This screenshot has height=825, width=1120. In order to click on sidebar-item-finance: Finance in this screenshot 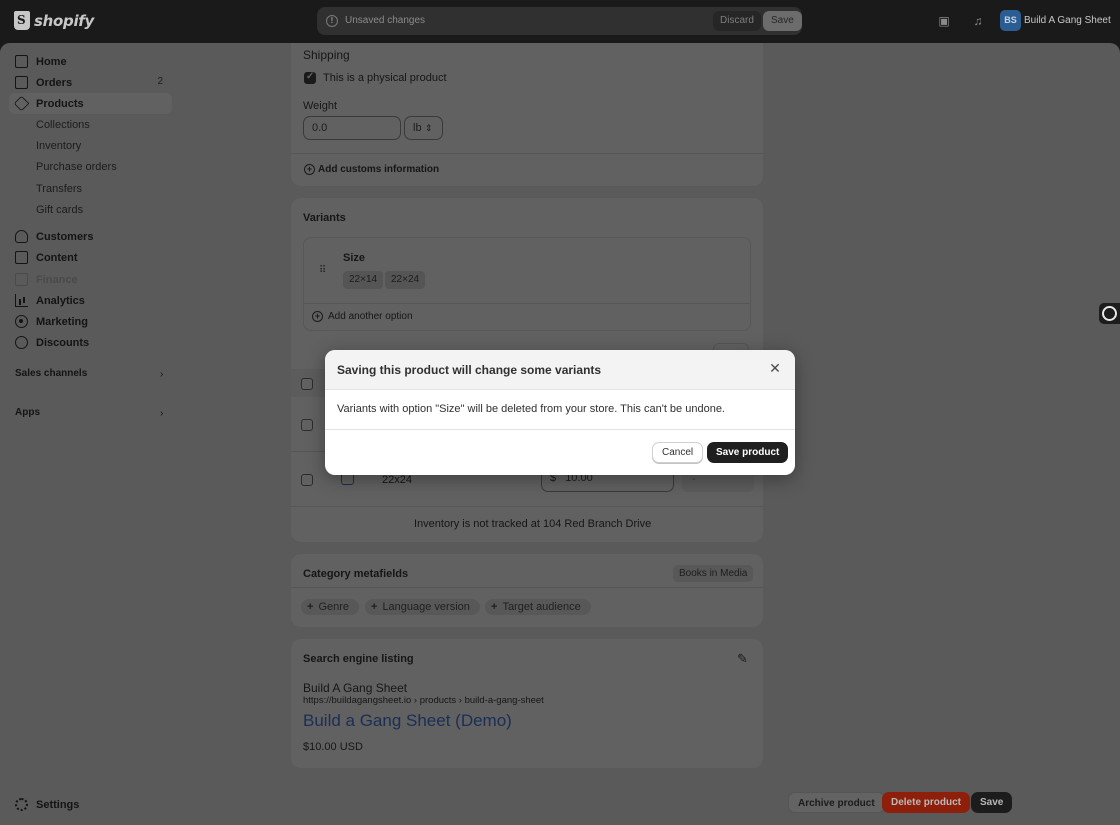, I will do `click(90, 279)`.